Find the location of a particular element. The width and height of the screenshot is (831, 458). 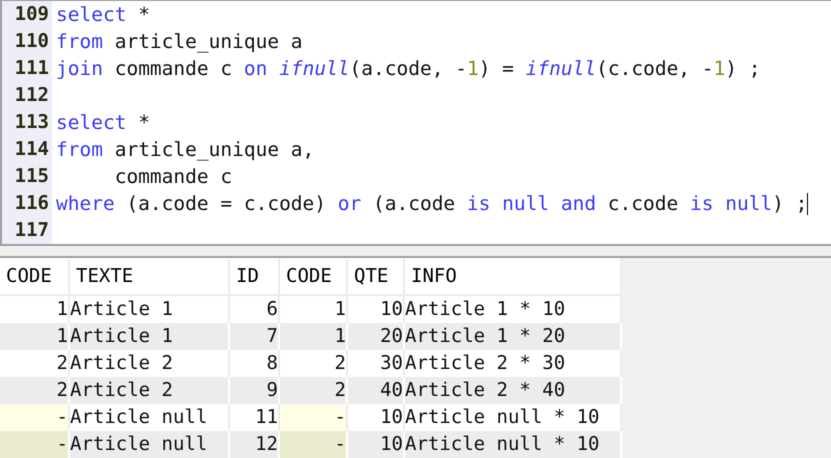

table-cell: Article 1 * 20 is located at coordinates (513, 336).